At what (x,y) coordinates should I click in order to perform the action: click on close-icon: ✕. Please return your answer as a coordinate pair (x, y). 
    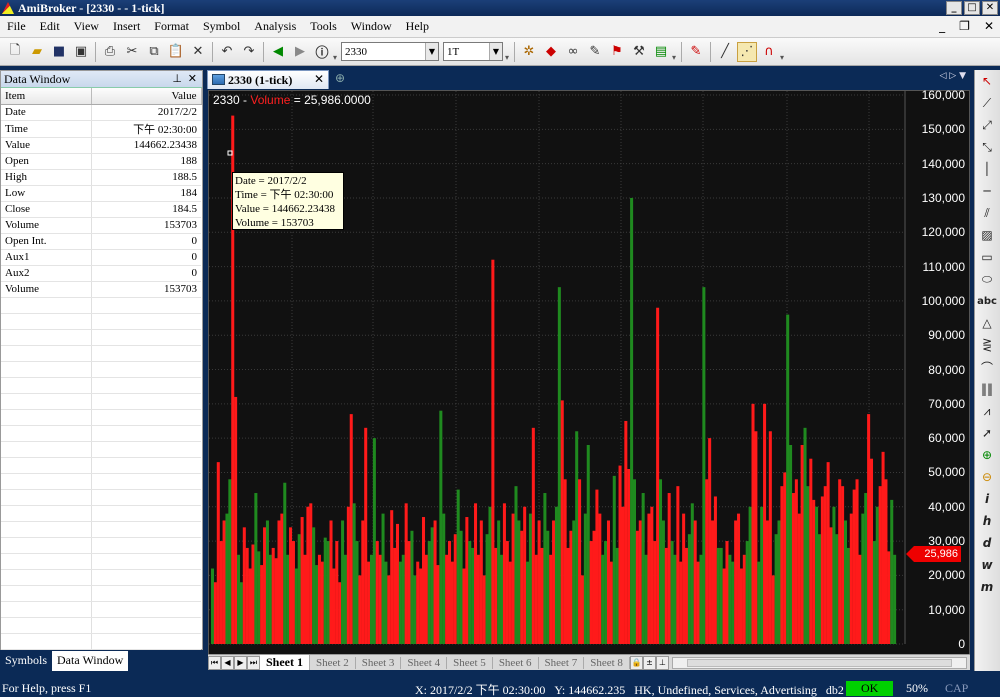
    Looking at the image, I should click on (319, 79).